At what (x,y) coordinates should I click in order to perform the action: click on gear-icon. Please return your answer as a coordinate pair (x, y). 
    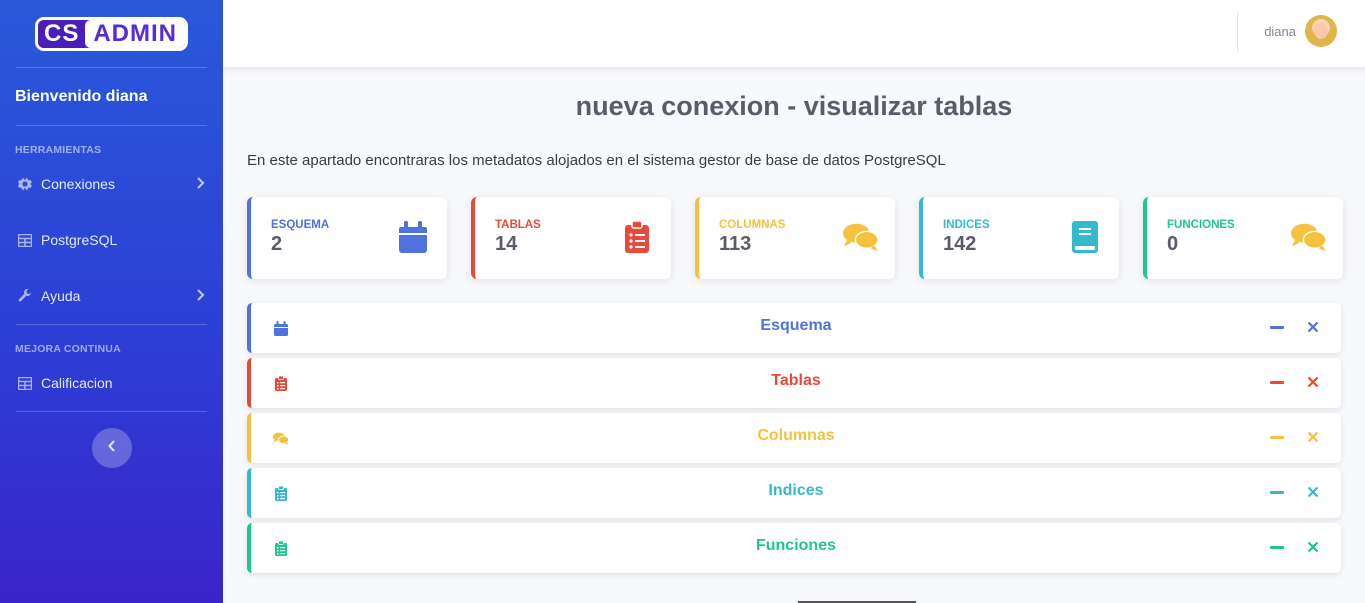
    Looking at the image, I should click on (25, 184).